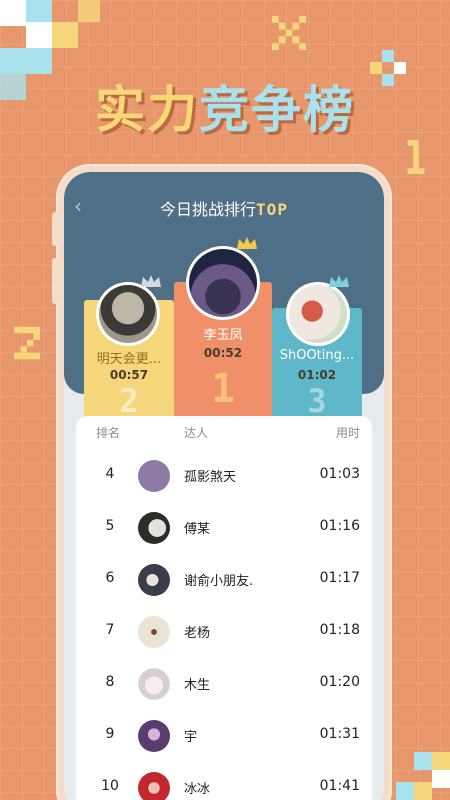 Image resolution: width=450 pixels, height=800 pixels. Describe the element at coordinates (224, 632) in the screenshot. I see `list-item: 7 老杨 01:18` at that location.